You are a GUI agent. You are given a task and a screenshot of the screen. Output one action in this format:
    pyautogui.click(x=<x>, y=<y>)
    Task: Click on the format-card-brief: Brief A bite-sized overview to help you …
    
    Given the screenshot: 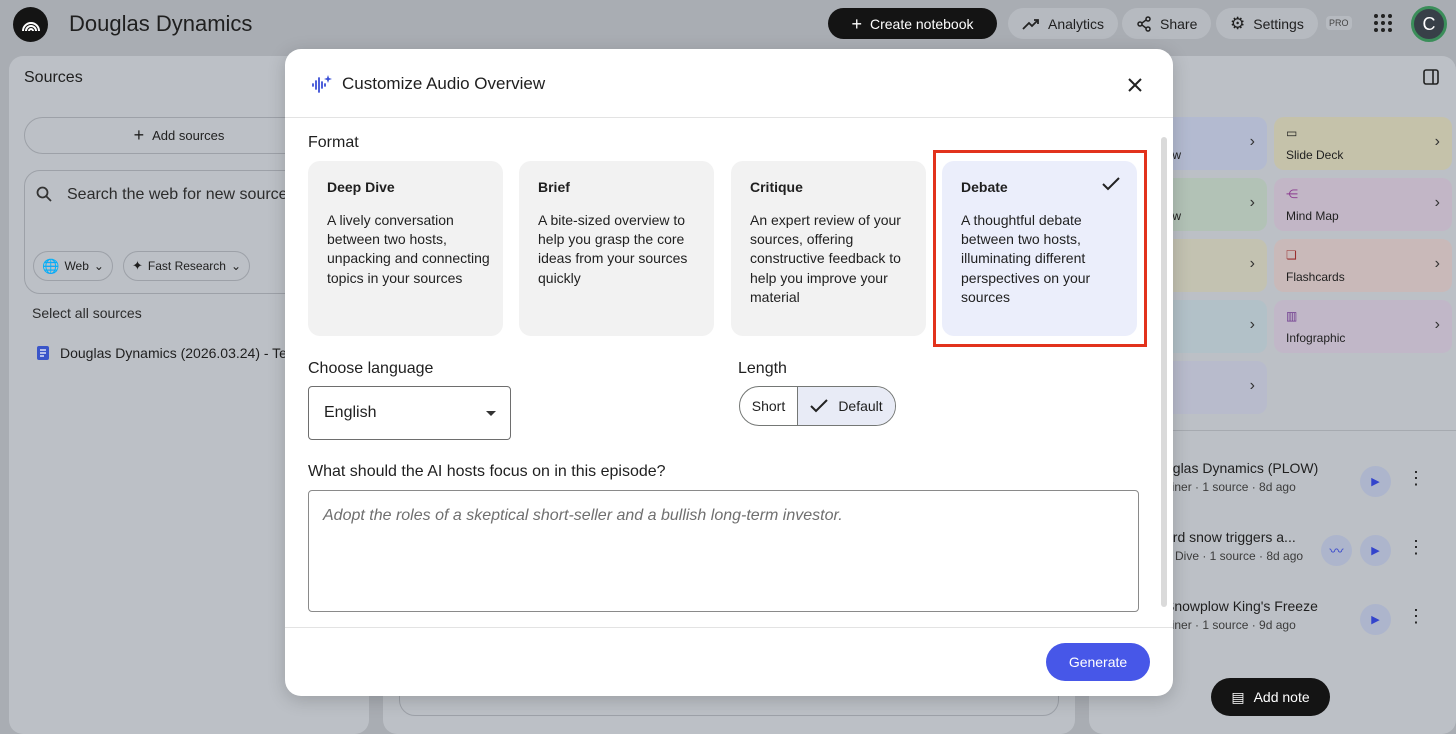 What is the action you would take?
    pyautogui.click(x=616, y=248)
    